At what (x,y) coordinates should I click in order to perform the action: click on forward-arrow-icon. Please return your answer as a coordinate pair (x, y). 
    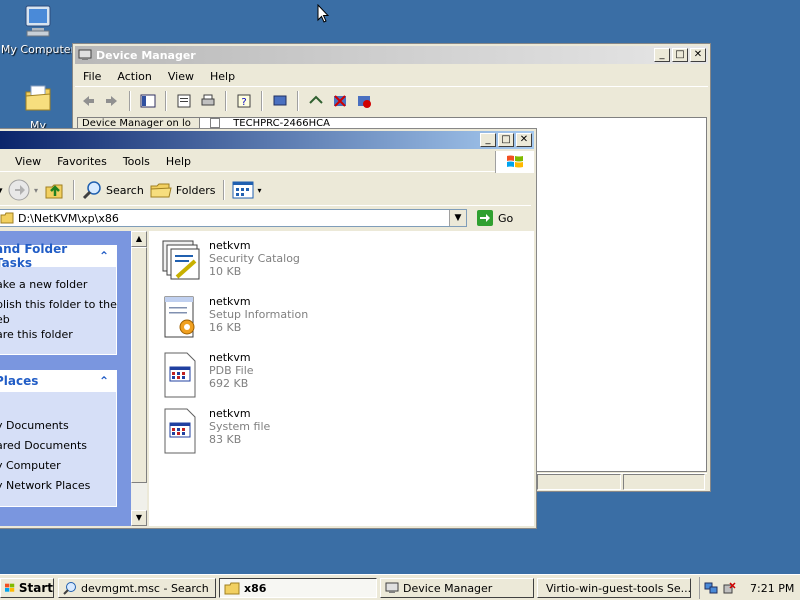
    Looking at the image, I should click on (111, 101).